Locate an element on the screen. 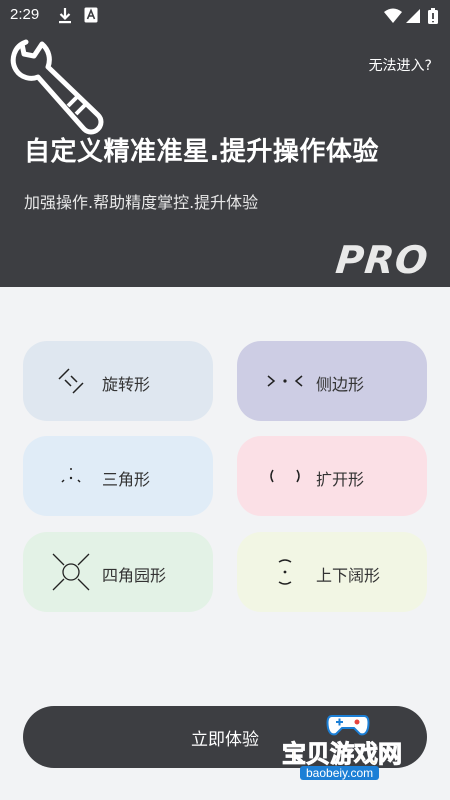 The image size is (450, 800). signal-icon is located at coordinates (413, 16).